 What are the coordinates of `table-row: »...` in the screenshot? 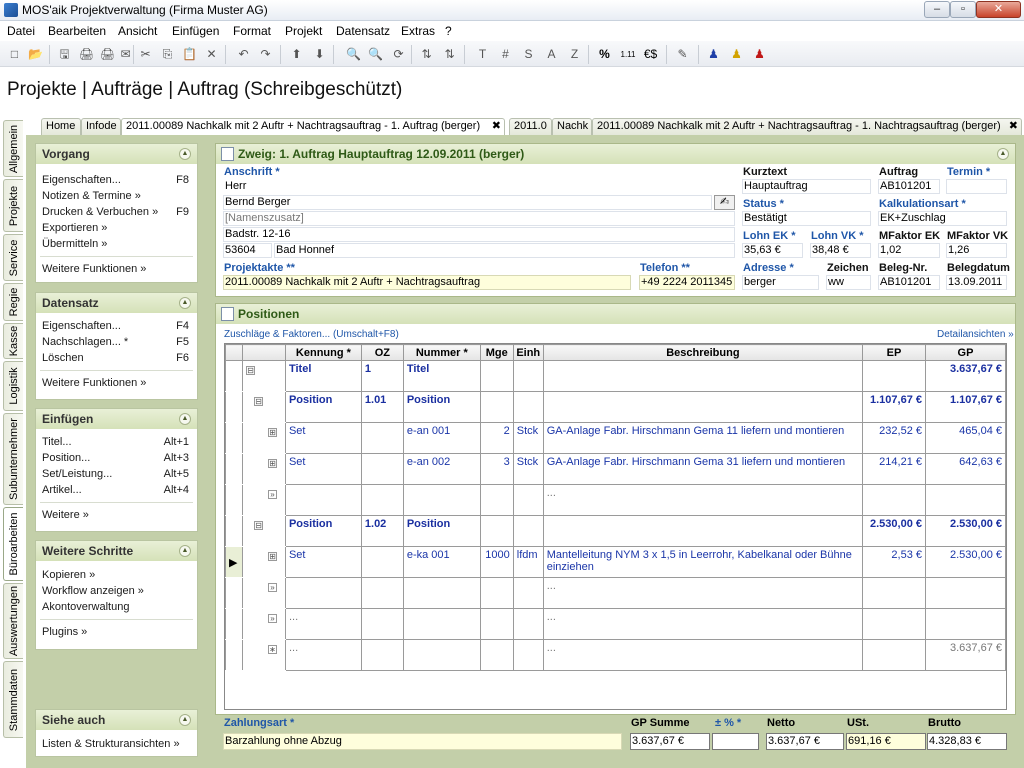 It's located at (615, 593).